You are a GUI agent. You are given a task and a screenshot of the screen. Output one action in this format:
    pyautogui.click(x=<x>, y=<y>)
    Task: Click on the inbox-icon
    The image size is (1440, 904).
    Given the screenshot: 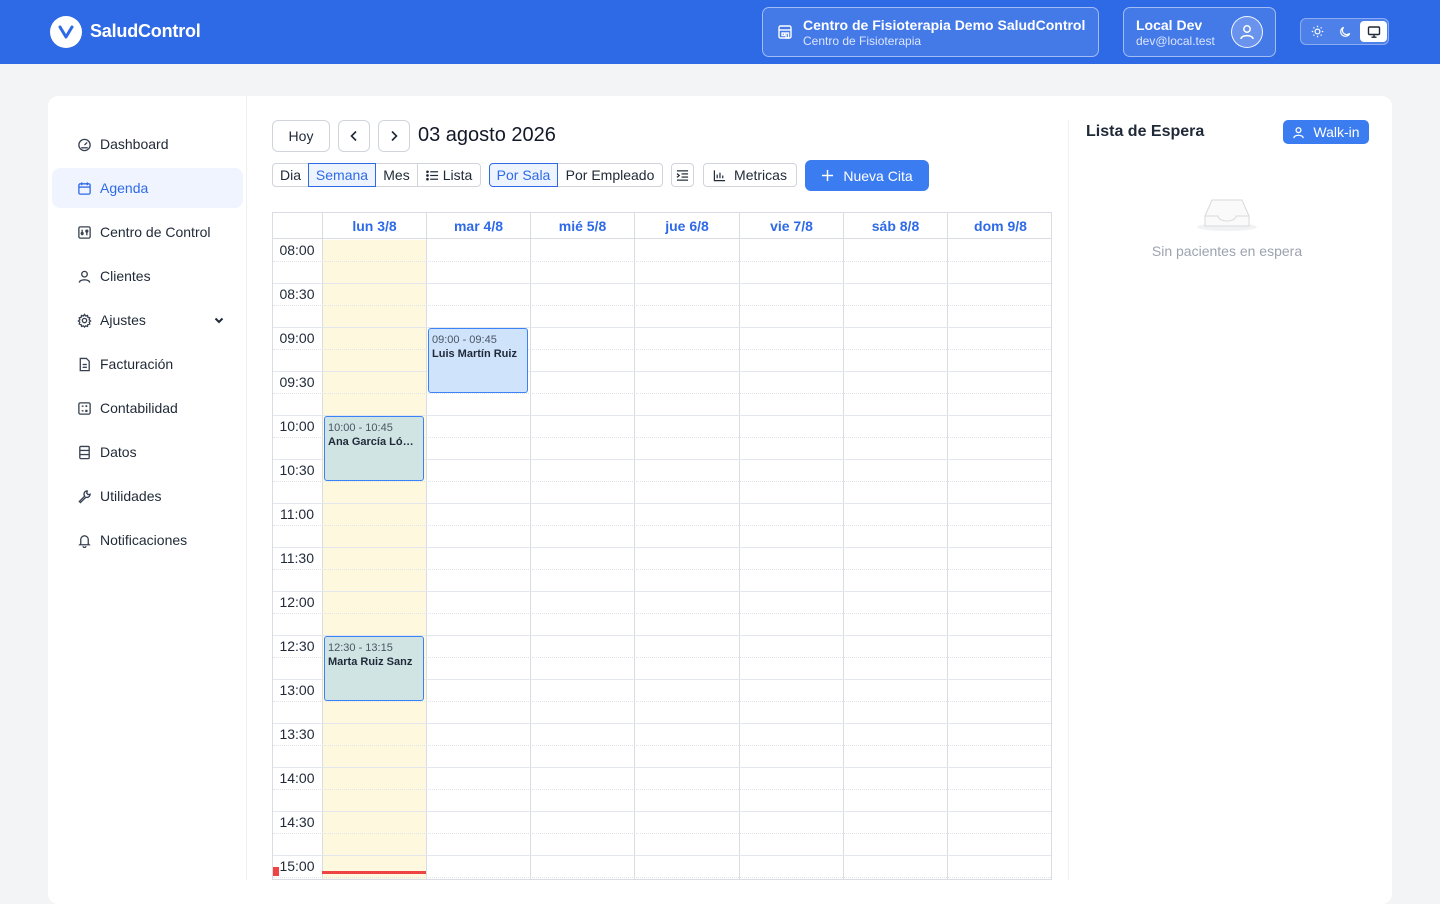 What is the action you would take?
    pyautogui.click(x=1227, y=212)
    